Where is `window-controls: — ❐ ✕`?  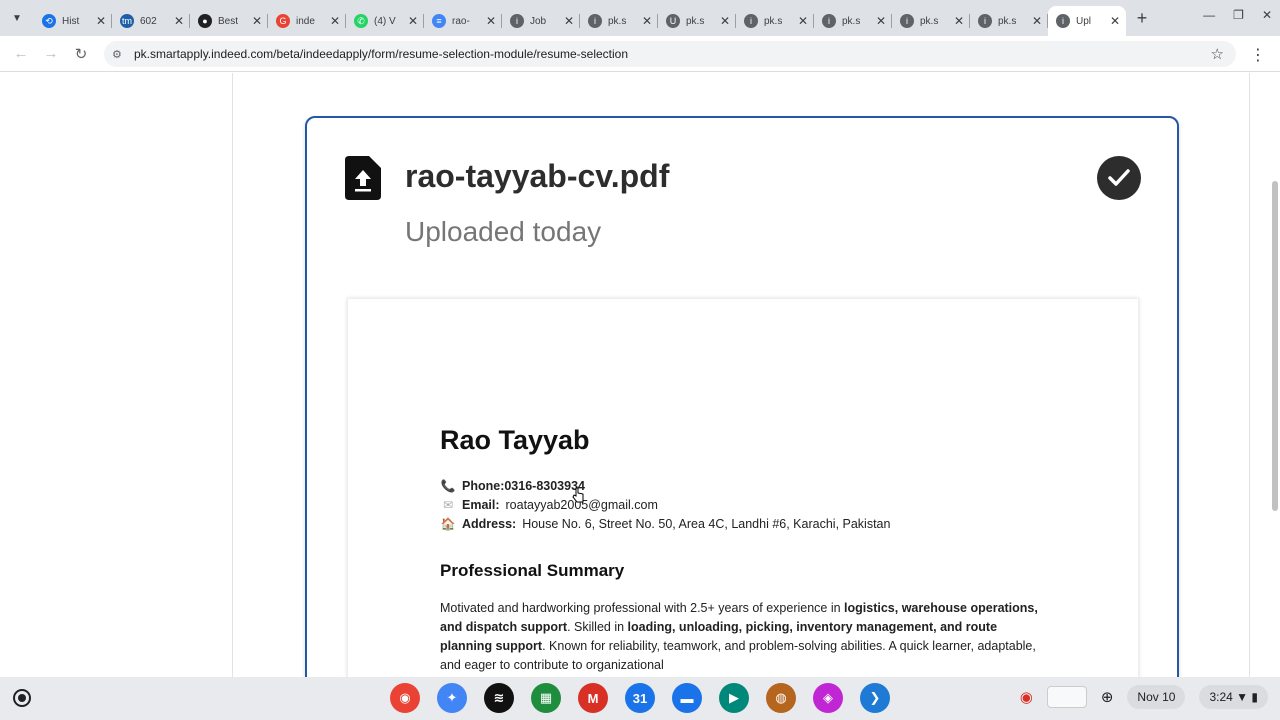
window-controls: — ❐ ✕ is located at coordinates (1237, 15).